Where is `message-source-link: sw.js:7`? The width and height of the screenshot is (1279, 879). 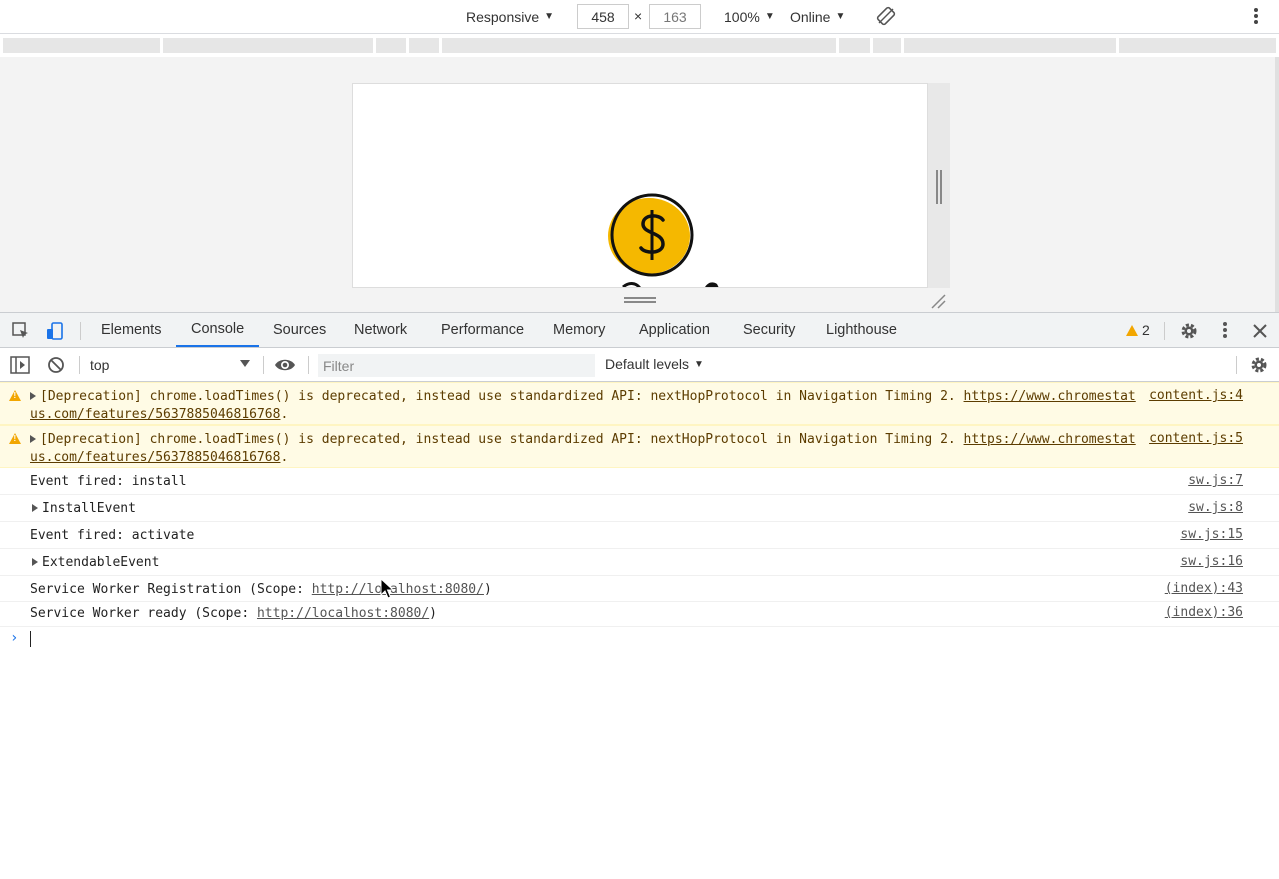 message-source-link: sw.js:7 is located at coordinates (1215, 480).